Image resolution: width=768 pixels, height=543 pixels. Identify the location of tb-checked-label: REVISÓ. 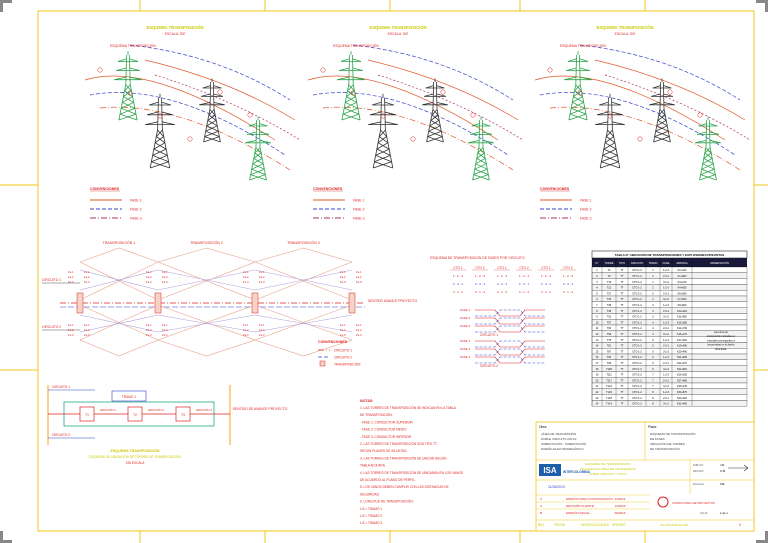
(698, 470).